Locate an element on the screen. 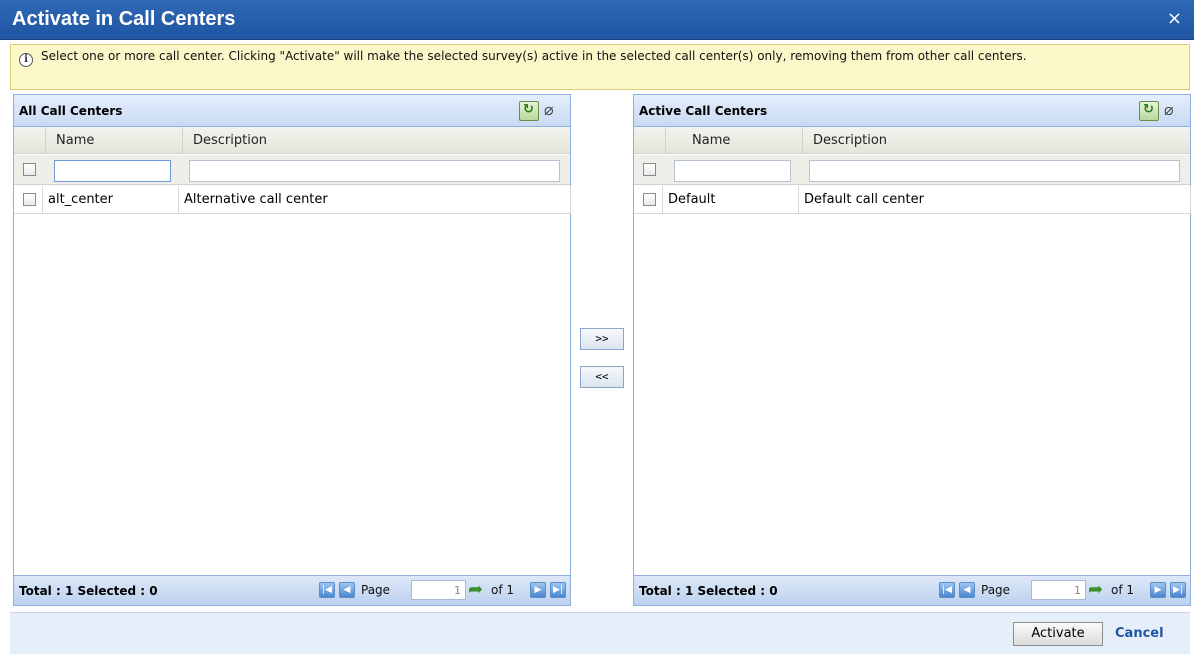 This screenshot has height=659, width=1194. dialog-action-bar: Activate Cancel is located at coordinates (600, 633).